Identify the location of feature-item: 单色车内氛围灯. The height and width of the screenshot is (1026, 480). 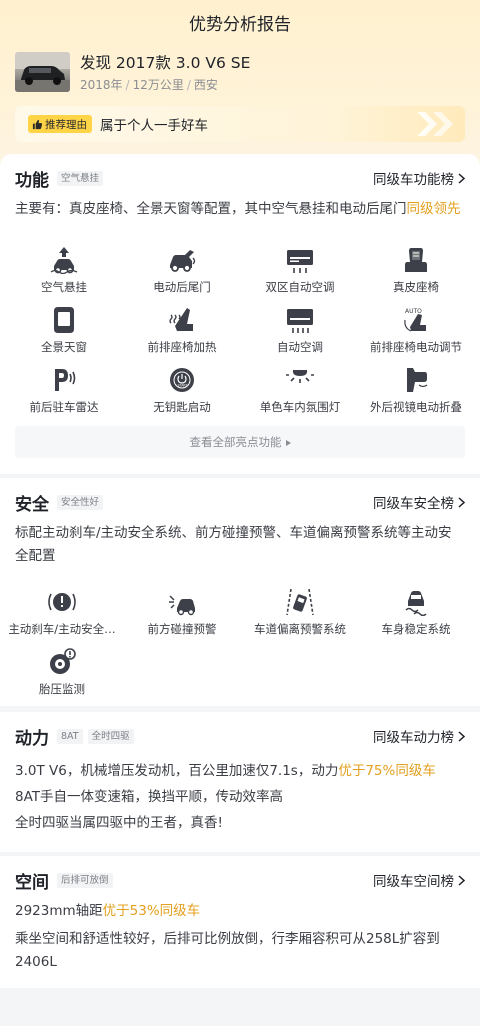
(300, 390).